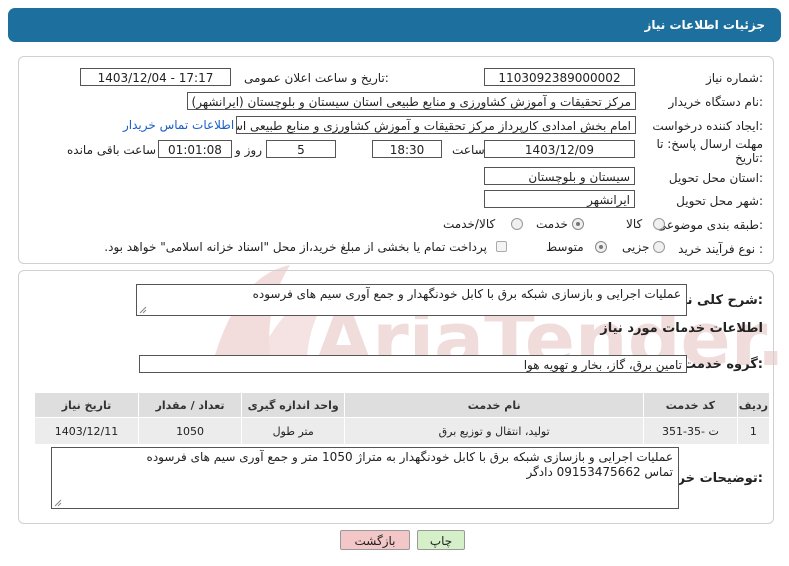 The height and width of the screenshot is (566, 789). I want to click on need-number-field: 1103092389000002, so click(559, 77).